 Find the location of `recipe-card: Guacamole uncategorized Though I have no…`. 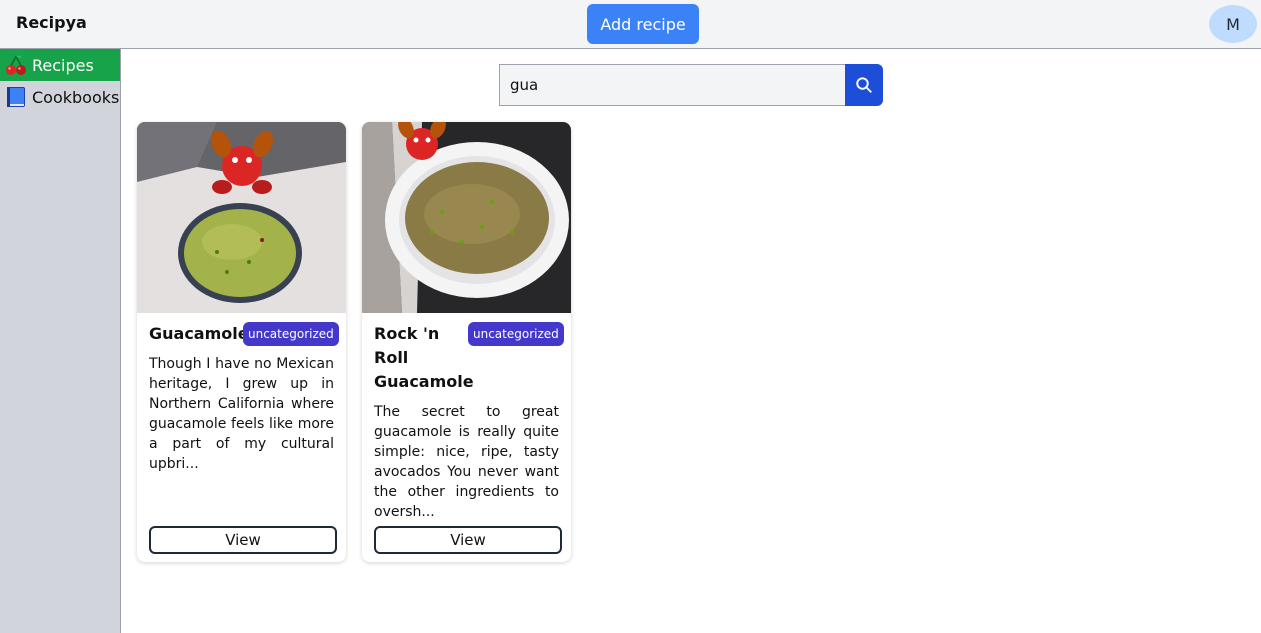

recipe-card: Guacamole uncategorized Though I have no… is located at coordinates (241, 342).